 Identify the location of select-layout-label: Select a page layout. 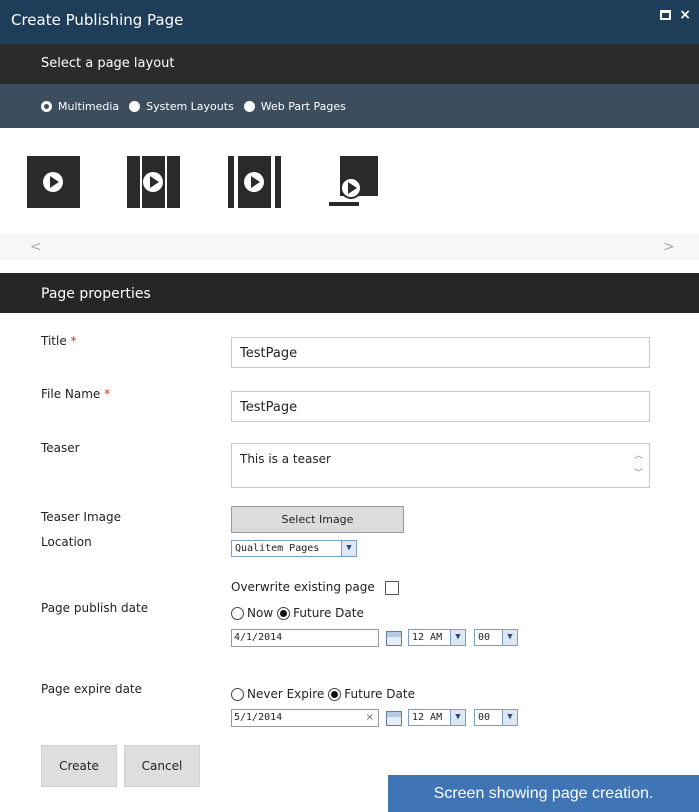
(108, 63).